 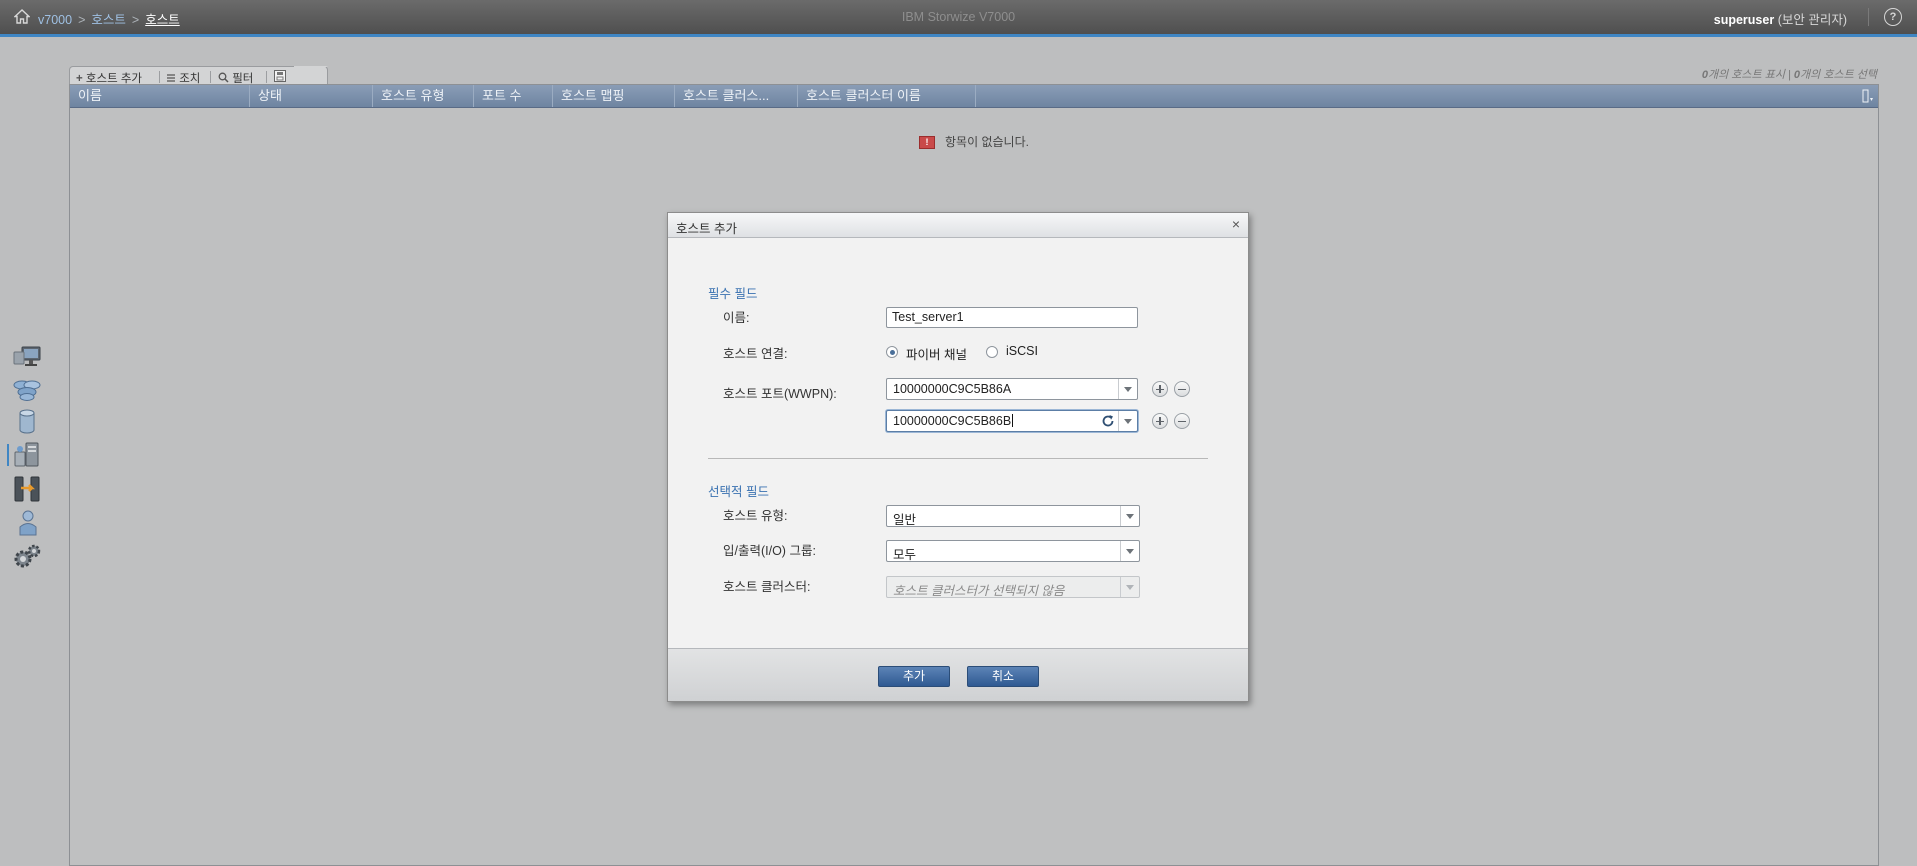 What do you see at coordinates (733, 294) in the screenshot?
I see `required-section-title: 필수 필드` at bounding box center [733, 294].